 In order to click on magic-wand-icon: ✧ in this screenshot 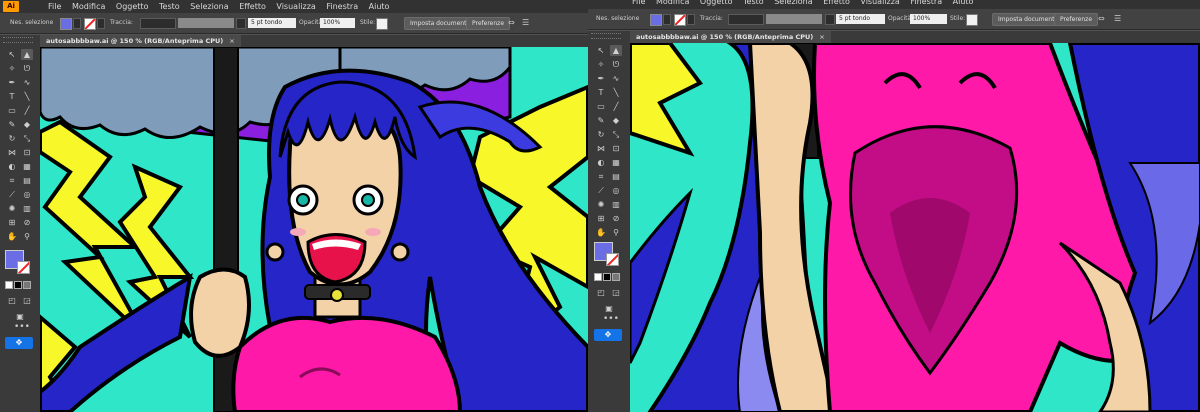, I will do `click(601, 64)`.